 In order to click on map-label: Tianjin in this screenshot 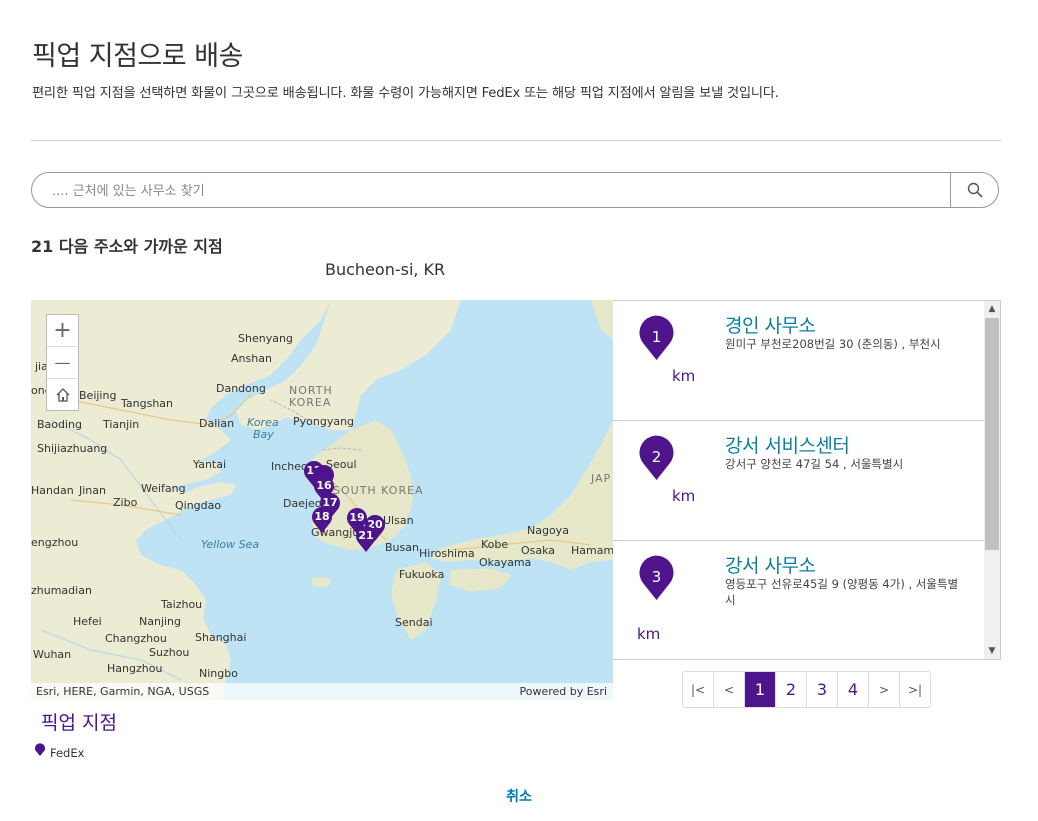, I will do `click(121, 424)`.